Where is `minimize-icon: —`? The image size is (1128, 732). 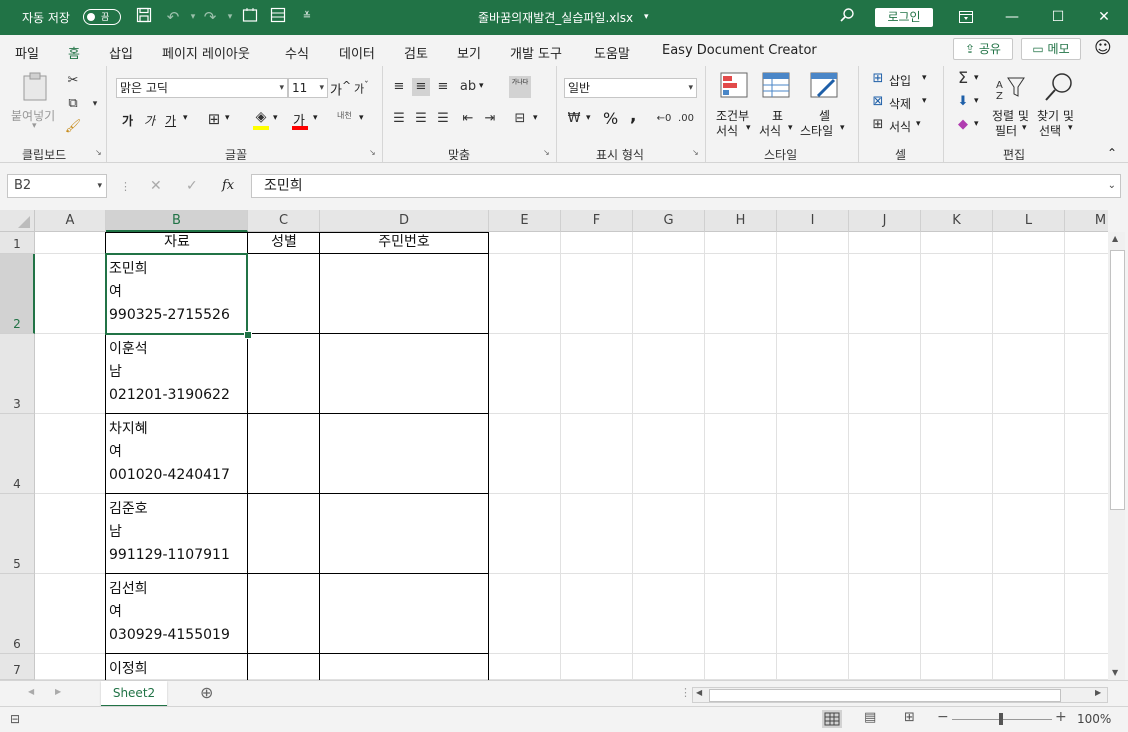
minimize-icon: — is located at coordinates (1012, 17).